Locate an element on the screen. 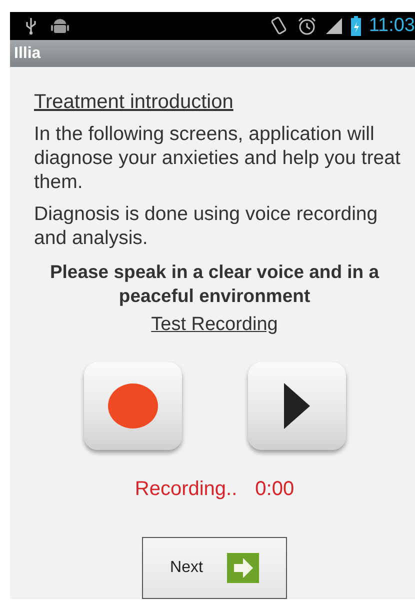  play-icon is located at coordinates (296, 406).